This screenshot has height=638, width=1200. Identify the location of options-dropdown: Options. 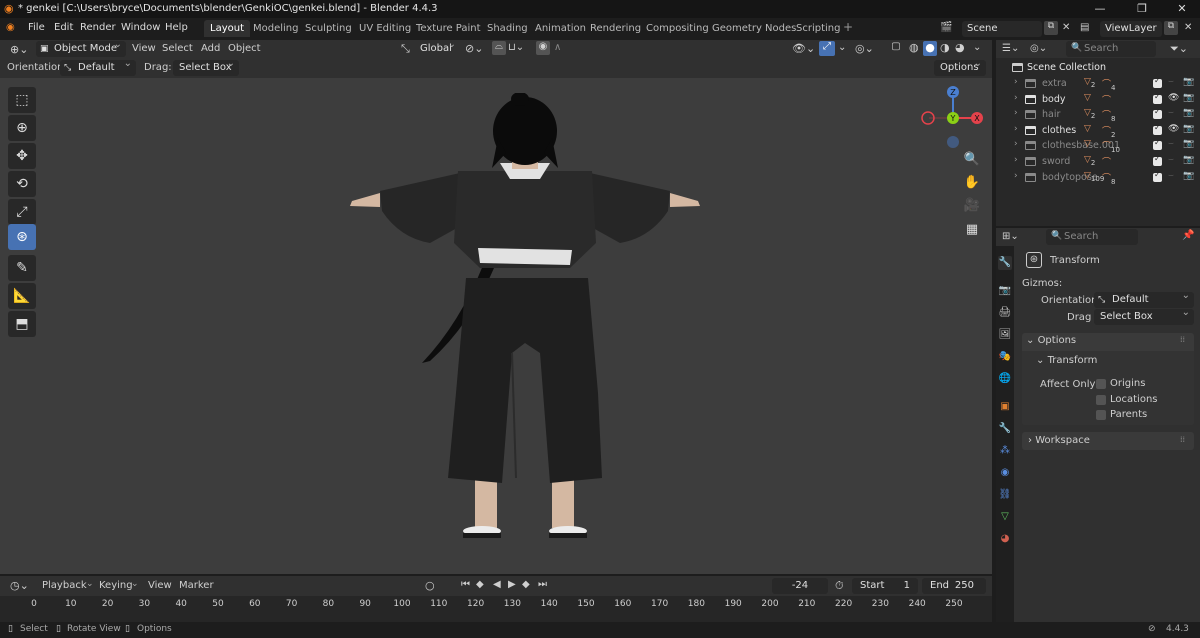
(960, 67).